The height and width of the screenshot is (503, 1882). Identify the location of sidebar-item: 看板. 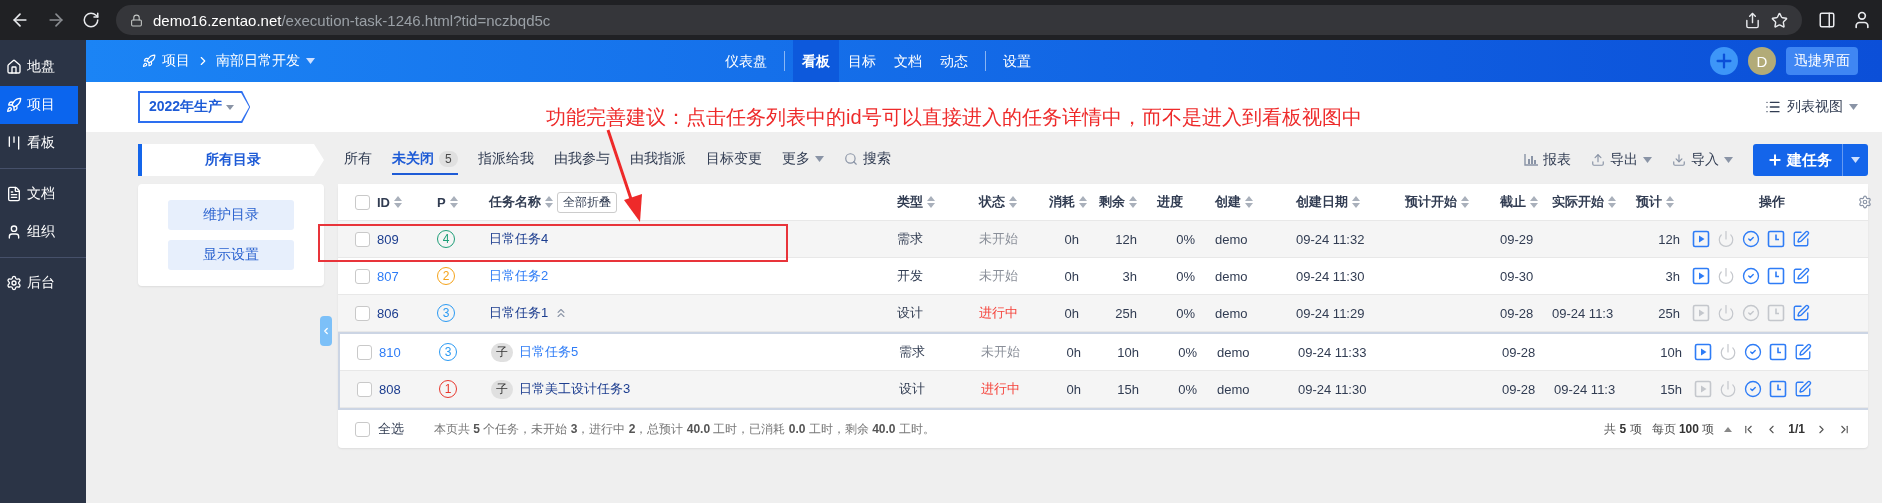
(39, 143).